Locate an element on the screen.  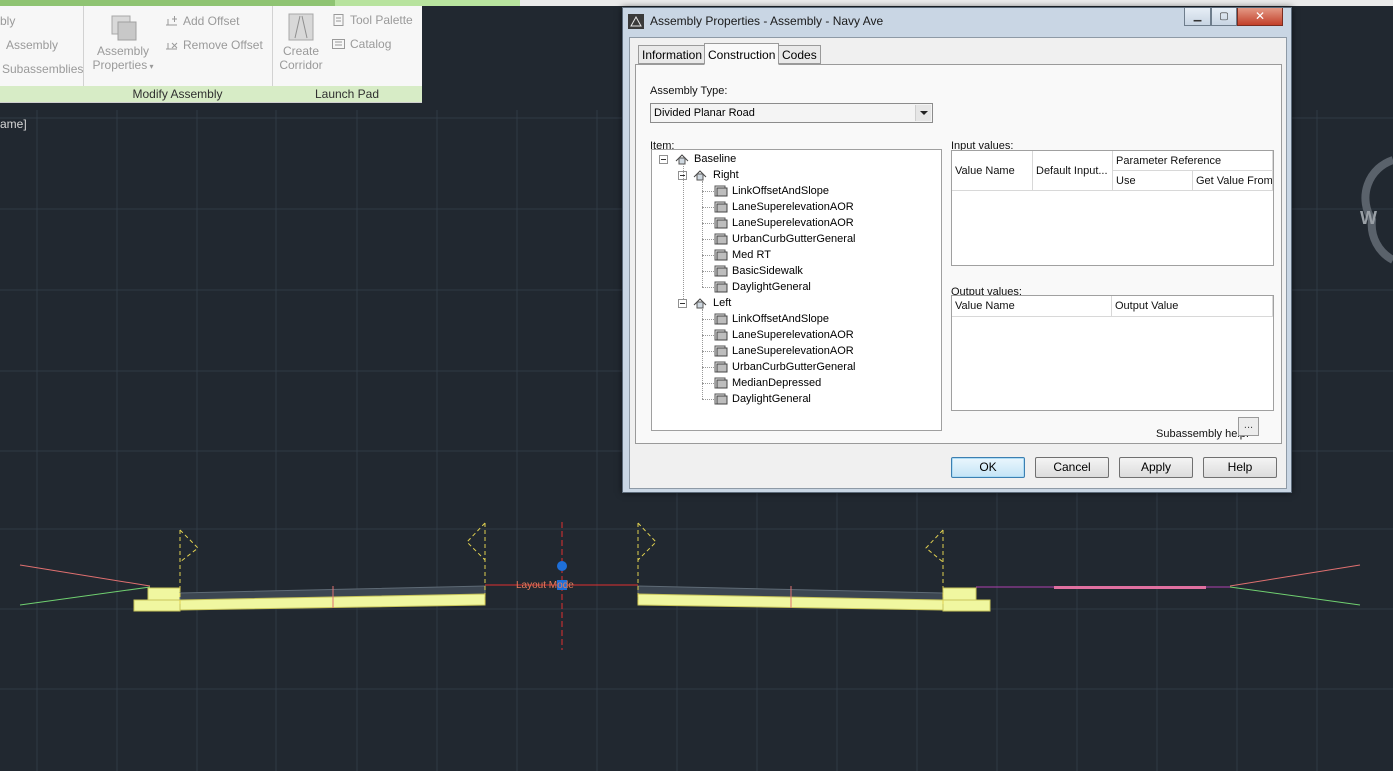
ribbon-panel-title-launch-pad: Launch Pad is located at coordinates (347, 94).